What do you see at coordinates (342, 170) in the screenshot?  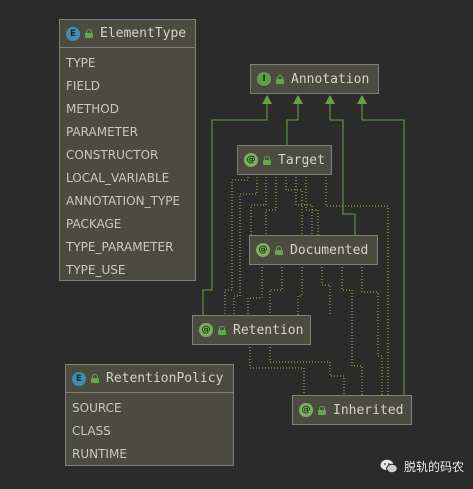 I see `edge-documented-annotation` at bounding box center [342, 170].